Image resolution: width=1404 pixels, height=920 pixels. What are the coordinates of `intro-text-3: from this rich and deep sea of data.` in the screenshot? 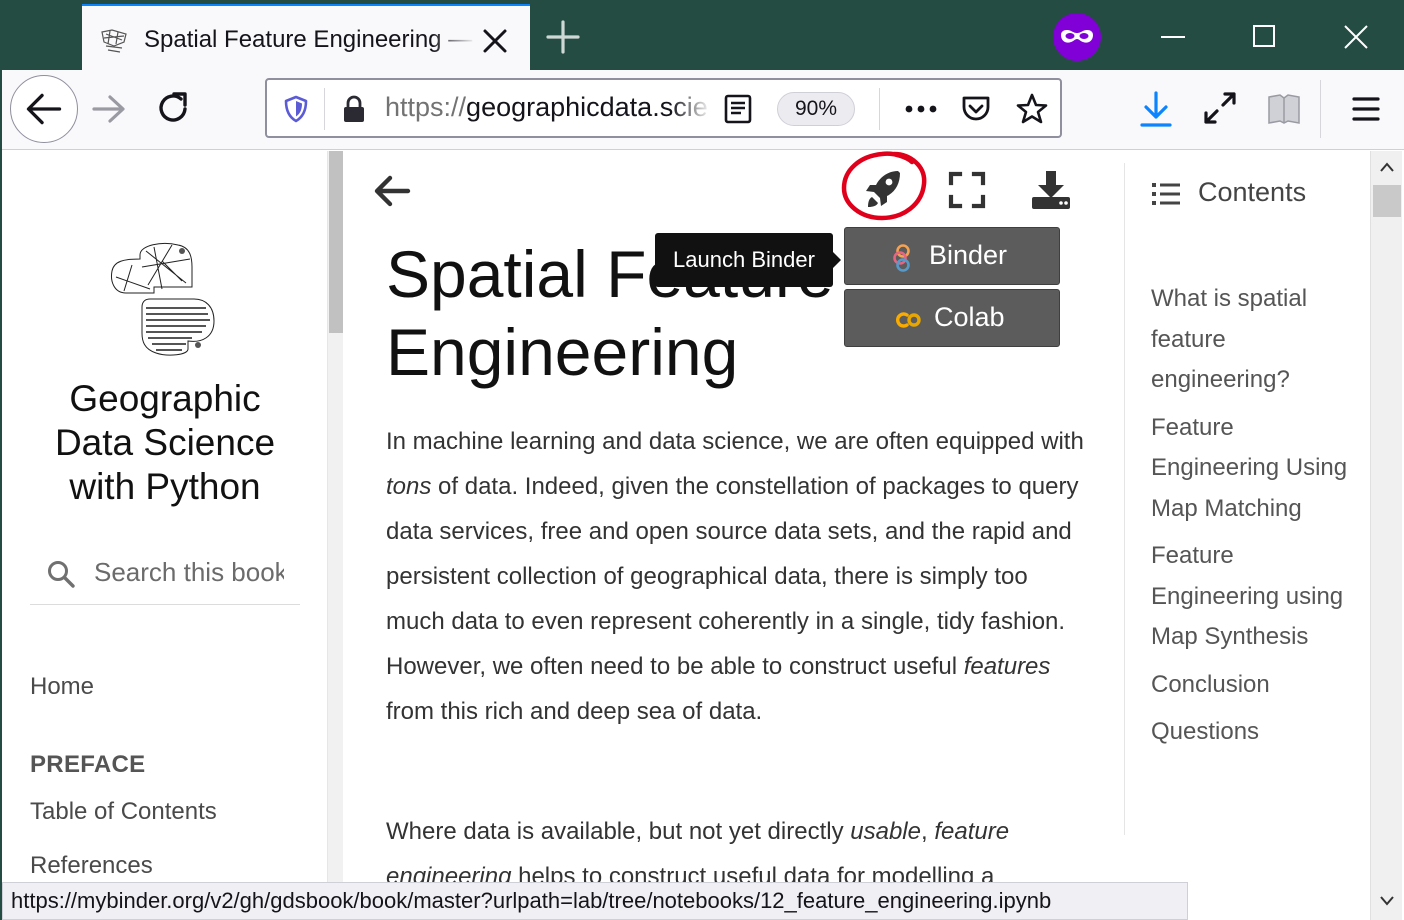 It's located at (574, 711).